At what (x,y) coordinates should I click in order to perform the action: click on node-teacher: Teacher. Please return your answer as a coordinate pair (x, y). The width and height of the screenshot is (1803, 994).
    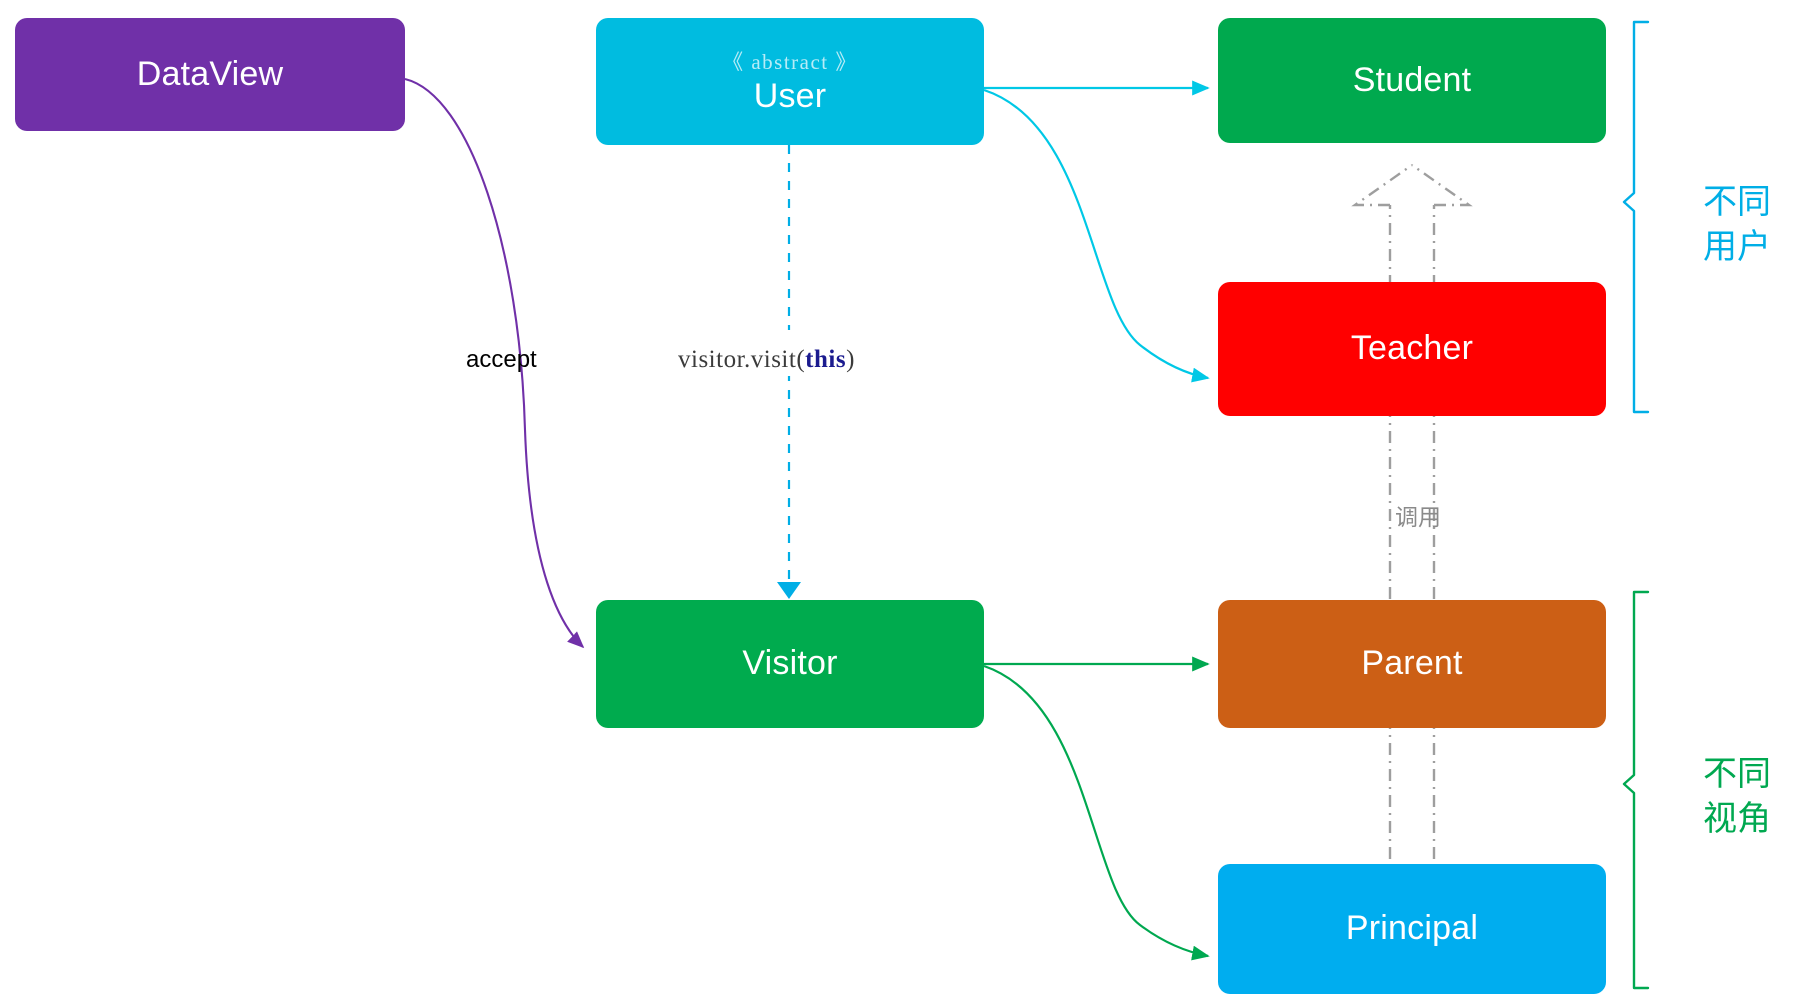
    Looking at the image, I should click on (1412, 349).